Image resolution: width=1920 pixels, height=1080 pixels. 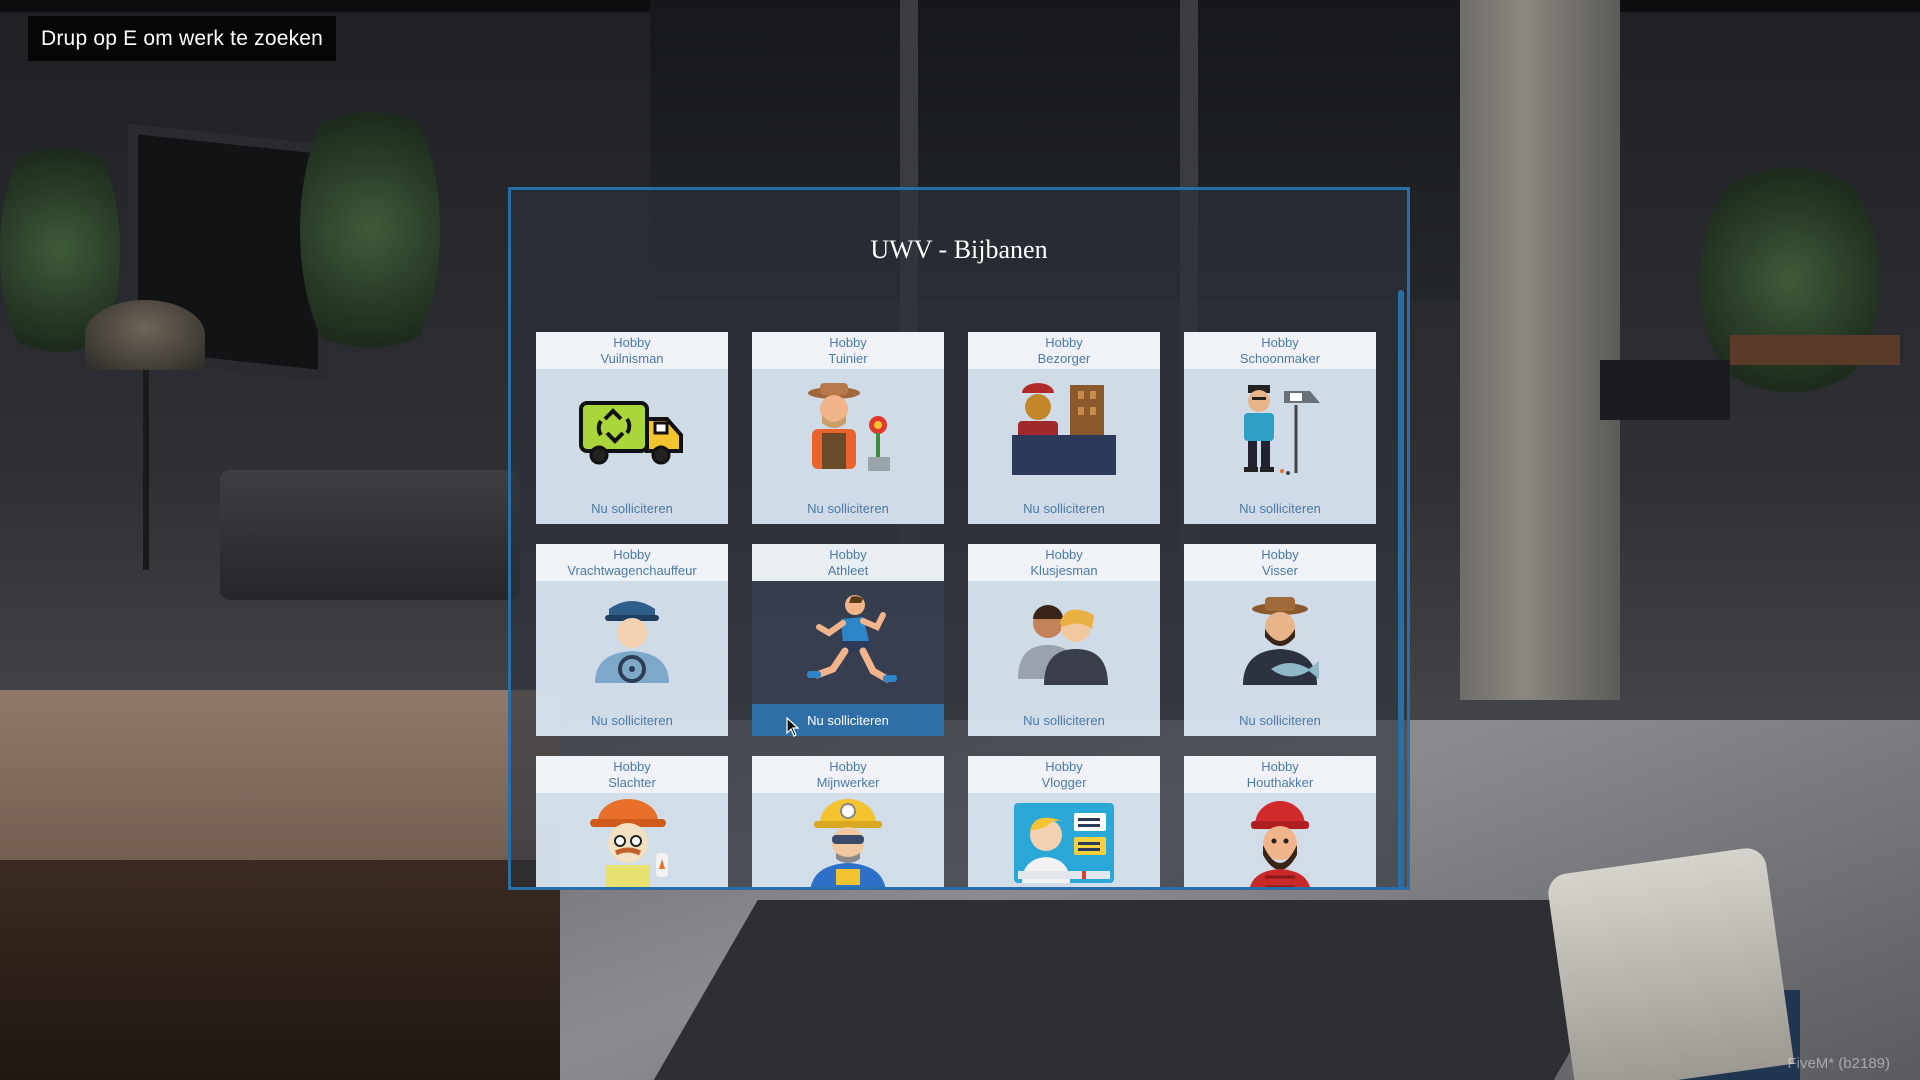 I want to click on job-name: Bezorger, so click(x=1064, y=358).